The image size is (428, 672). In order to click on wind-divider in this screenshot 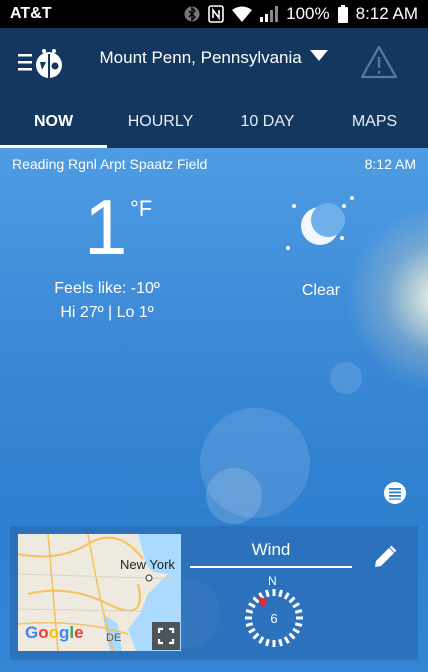, I will do `click(271, 567)`.